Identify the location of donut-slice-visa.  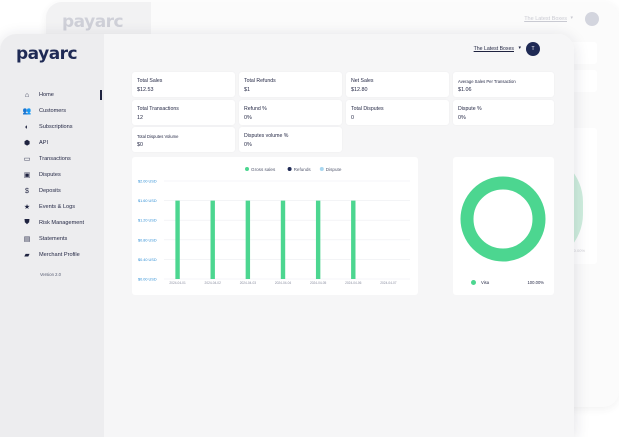
(503, 219).